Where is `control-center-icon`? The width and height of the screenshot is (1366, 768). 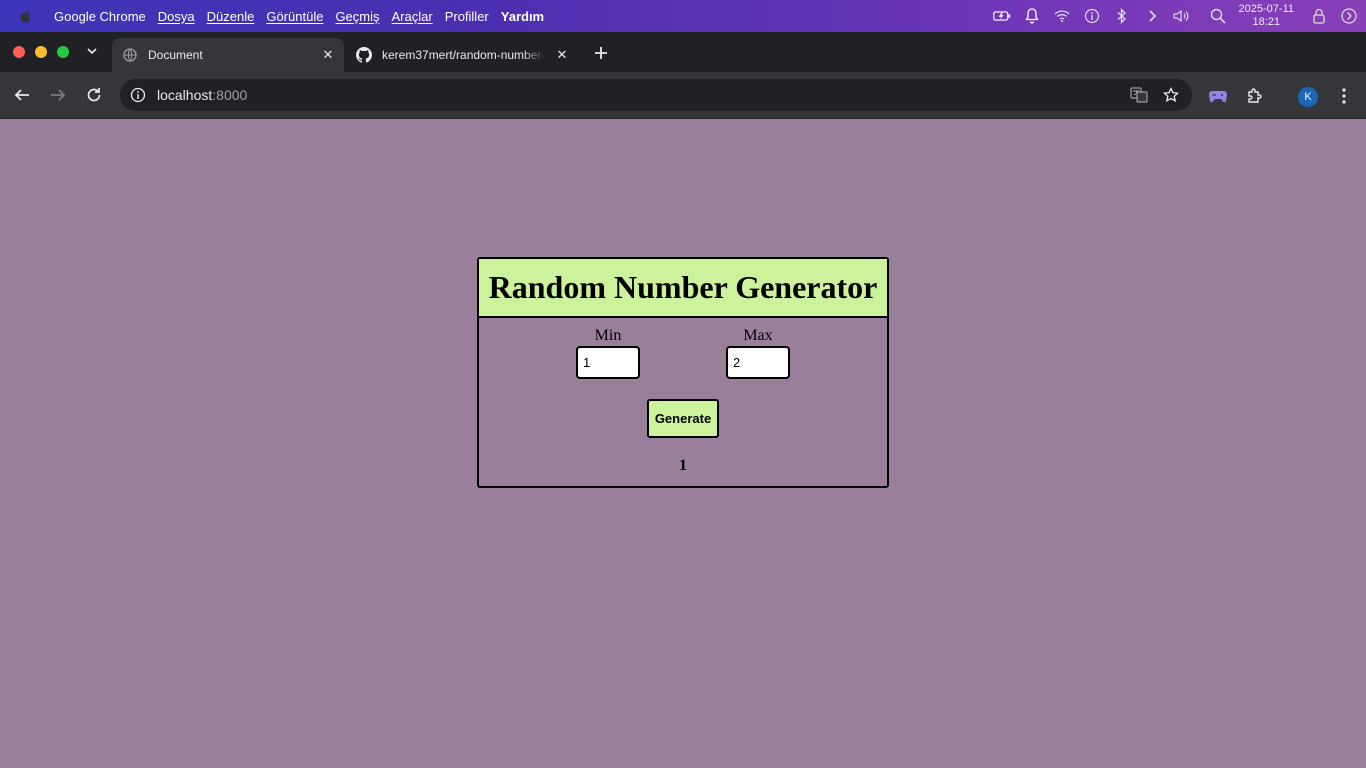
control-center-icon is located at coordinates (1349, 16).